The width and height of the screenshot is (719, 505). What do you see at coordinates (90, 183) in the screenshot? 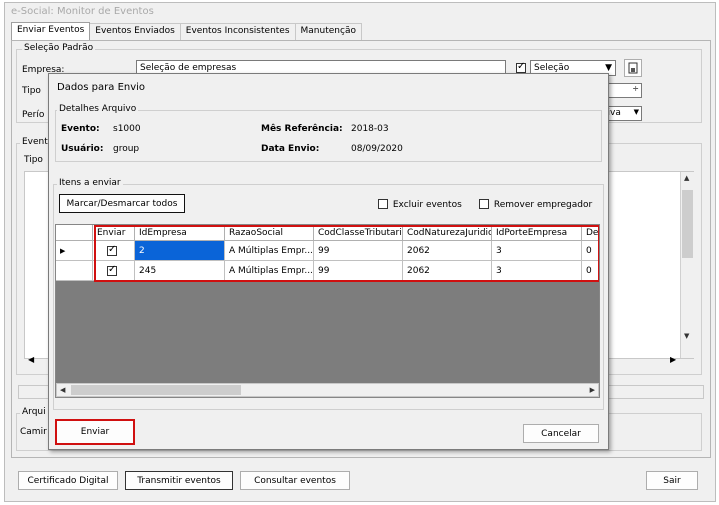
I see `itens-a-enviar-label: Itens a enviar` at bounding box center [90, 183].